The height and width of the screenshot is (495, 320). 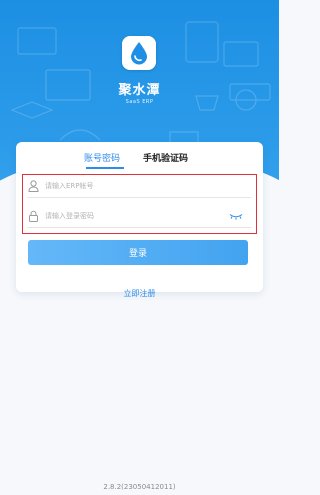 What do you see at coordinates (236, 216) in the screenshot?
I see `eye-closed-icon` at bounding box center [236, 216].